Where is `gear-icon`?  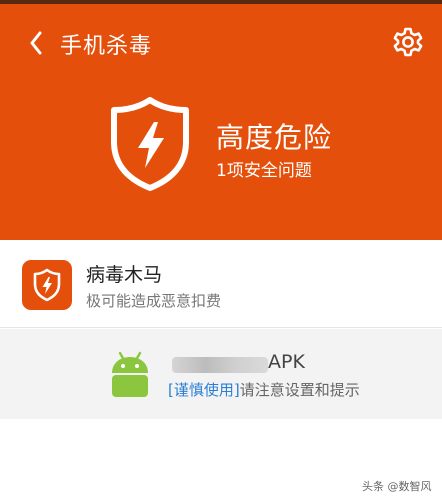
gear-icon is located at coordinates (408, 42).